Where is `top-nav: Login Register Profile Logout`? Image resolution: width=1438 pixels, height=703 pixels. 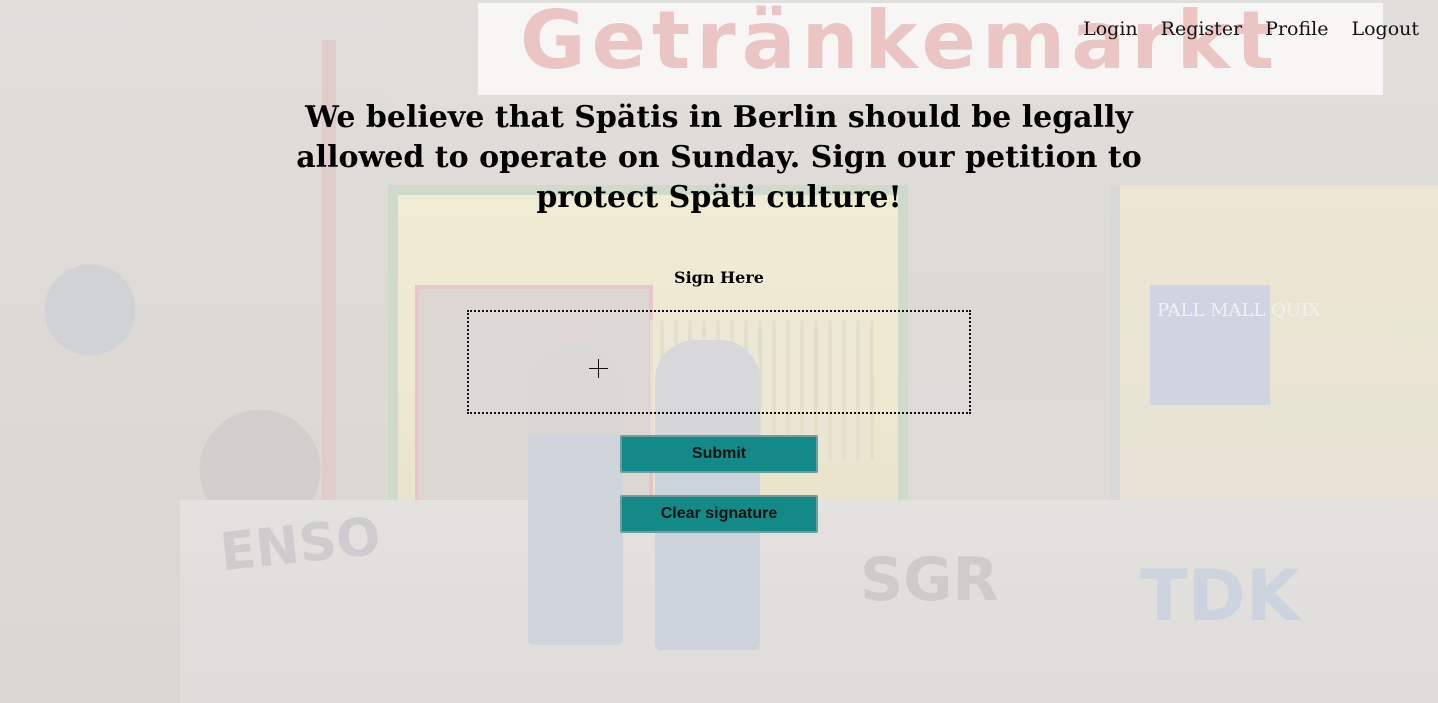 top-nav: Login Register Profile Logout is located at coordinates (1251, 29).